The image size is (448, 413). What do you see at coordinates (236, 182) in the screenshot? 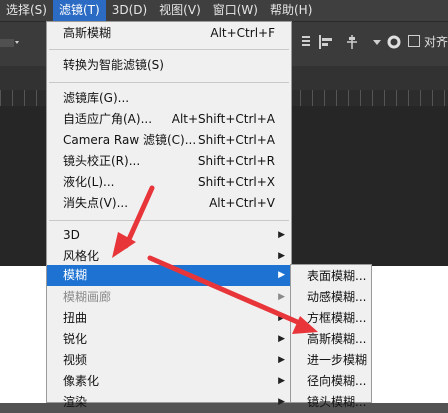
I see `menu-item-shortcut: Shift+Ctrl+X` at bounding box center [236, 182].